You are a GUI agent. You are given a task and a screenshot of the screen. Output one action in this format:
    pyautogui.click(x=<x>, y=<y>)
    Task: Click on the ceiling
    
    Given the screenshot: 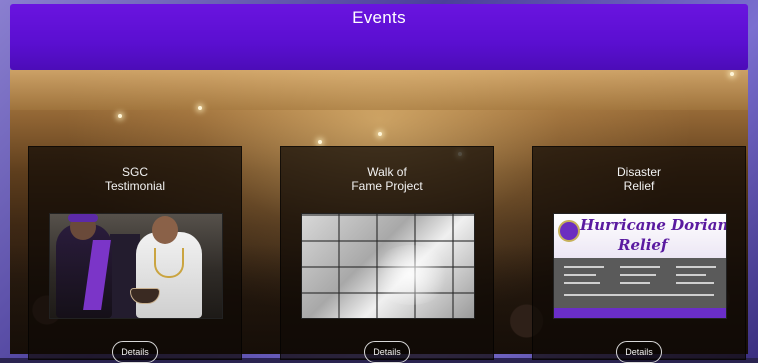 What is the action you would take?
    pyautogui.click(x=379, y=90)
    